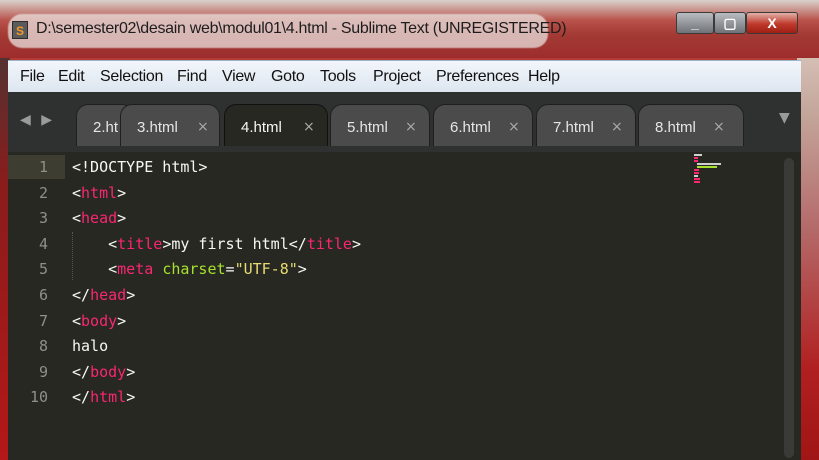 This screenshot has width=819, height=460. I want to click on string-token: "UTF-8", so click(266, 269).